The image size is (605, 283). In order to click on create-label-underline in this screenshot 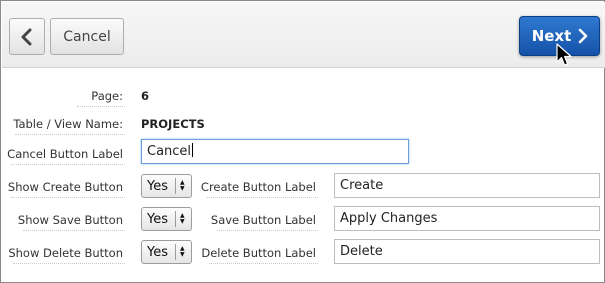, I will do `click(262, 197)`.